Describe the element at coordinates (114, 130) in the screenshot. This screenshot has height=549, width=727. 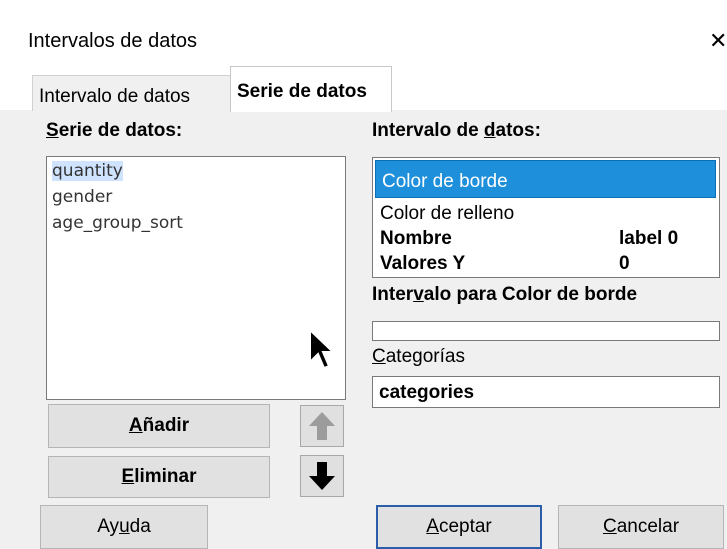
I see `series-label: Serie de datos:` at that location.